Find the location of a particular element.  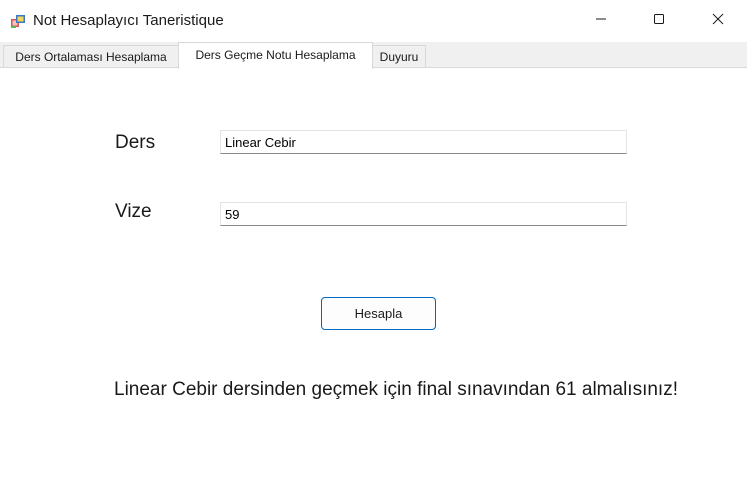

tab-label: Ders Geçme Notu Hesaplama is located at coordinates (275, 55).